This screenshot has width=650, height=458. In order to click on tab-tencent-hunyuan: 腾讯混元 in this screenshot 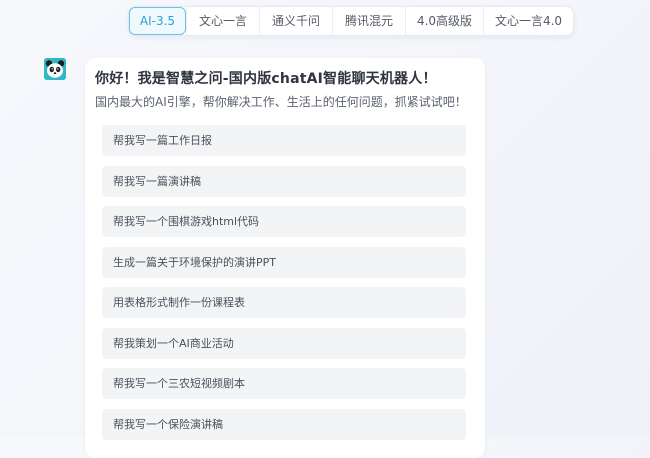, I will do `click(368, 21)`.